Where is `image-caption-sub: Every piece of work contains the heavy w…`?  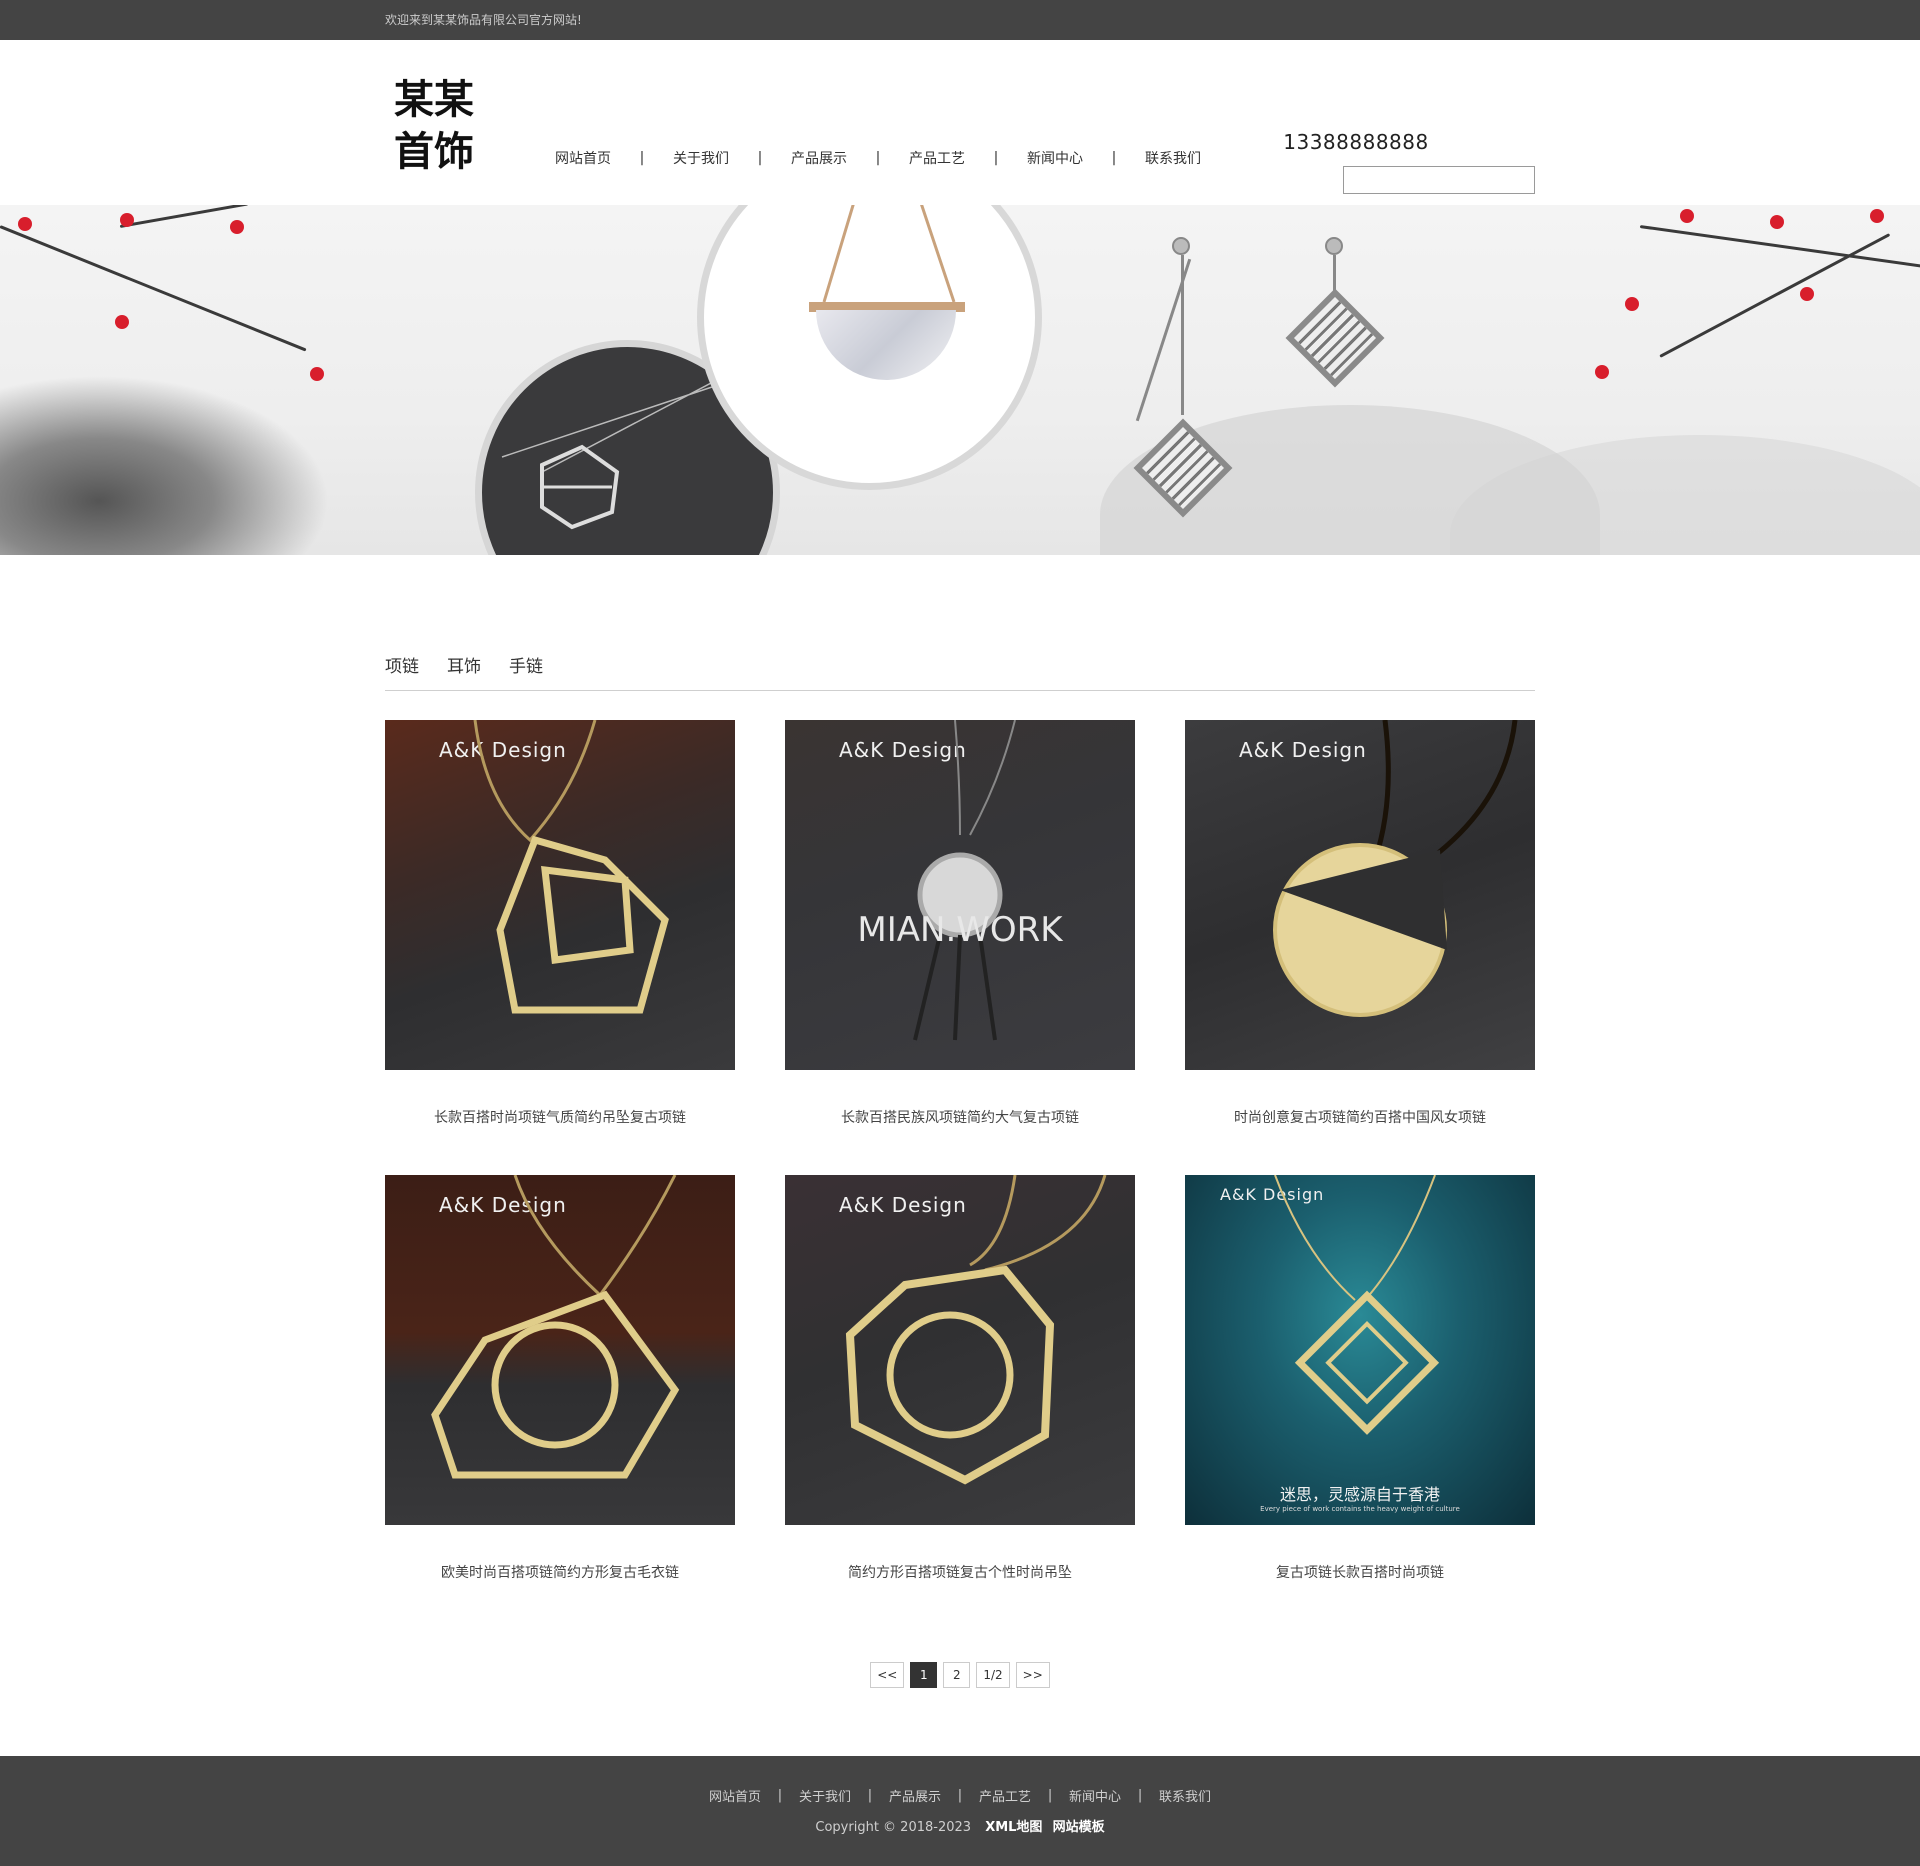
image-caption-sub: Every piece of work contains the heavy w… is located at coordinates (1360, 1509).